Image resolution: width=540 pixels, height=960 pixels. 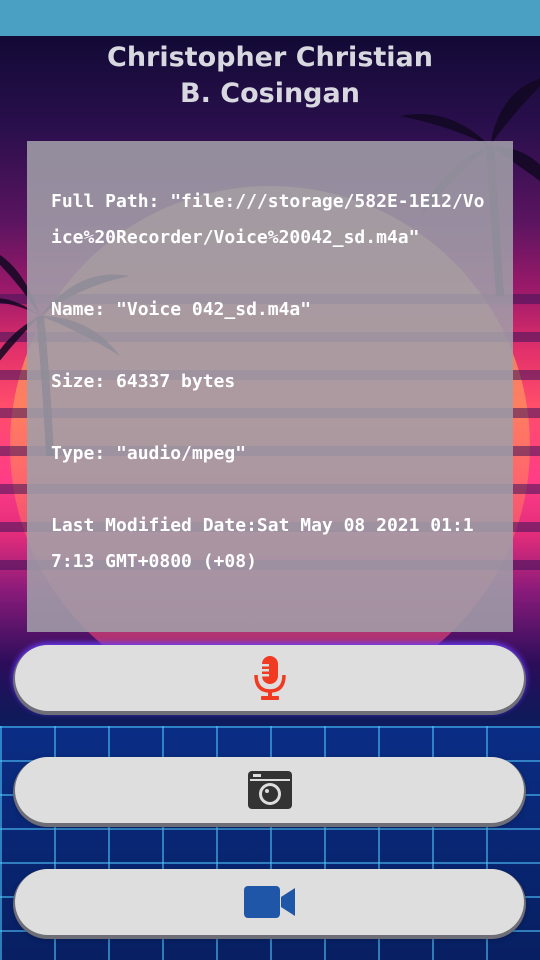 I want to click on file-size-text: Size: 64337 bytes, so click(x=143, y=381).